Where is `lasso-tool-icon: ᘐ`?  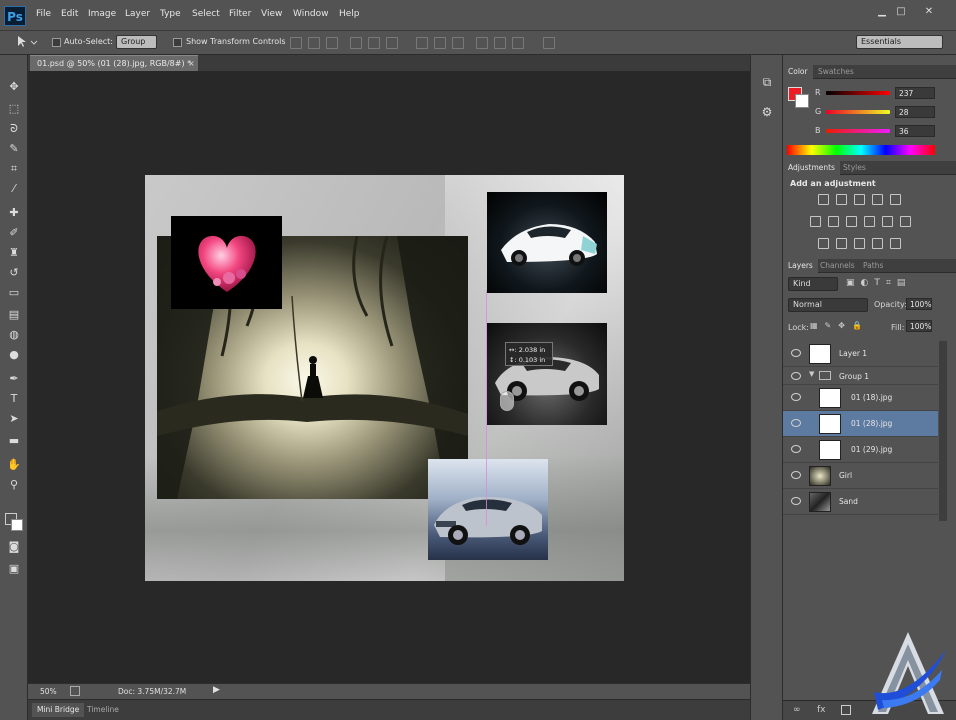
lasso-tool-icon: ᘐ is located at coordinates (14, 129).